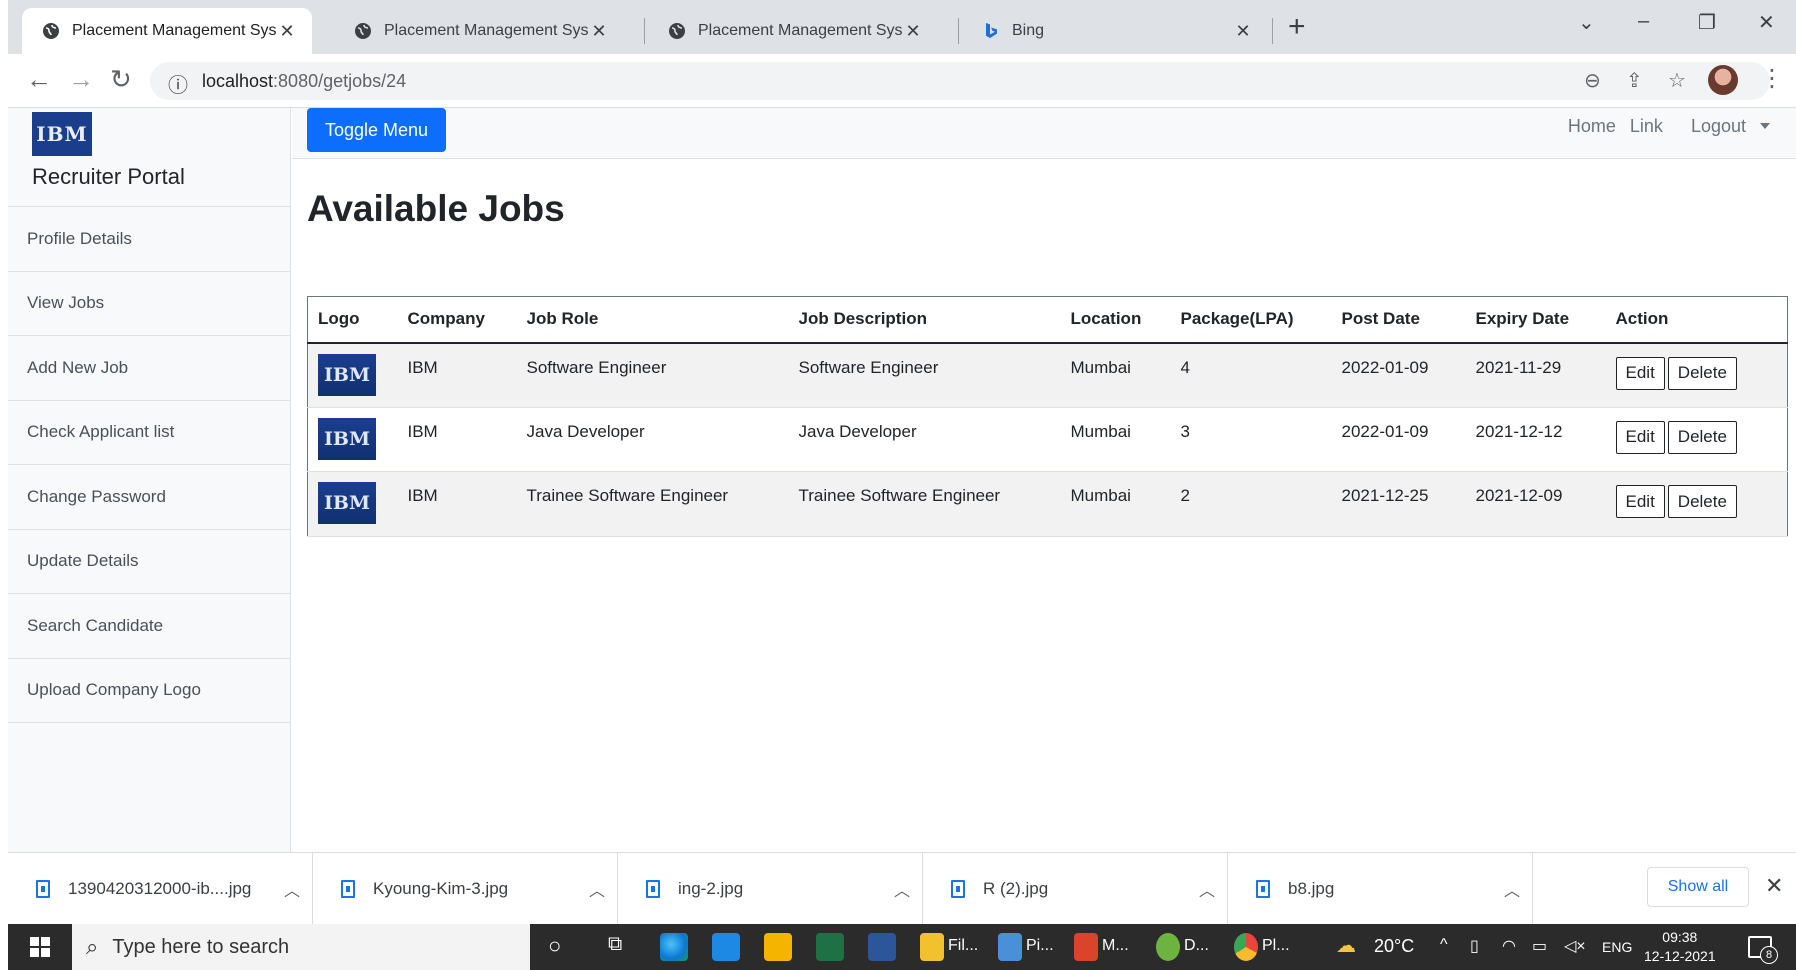 The width and height of the screenshot is (1796, 970). What do you see at coordinates (40, 947) in the screenshot?
I see `windows-start-icon` at bounding box center [40, 947].